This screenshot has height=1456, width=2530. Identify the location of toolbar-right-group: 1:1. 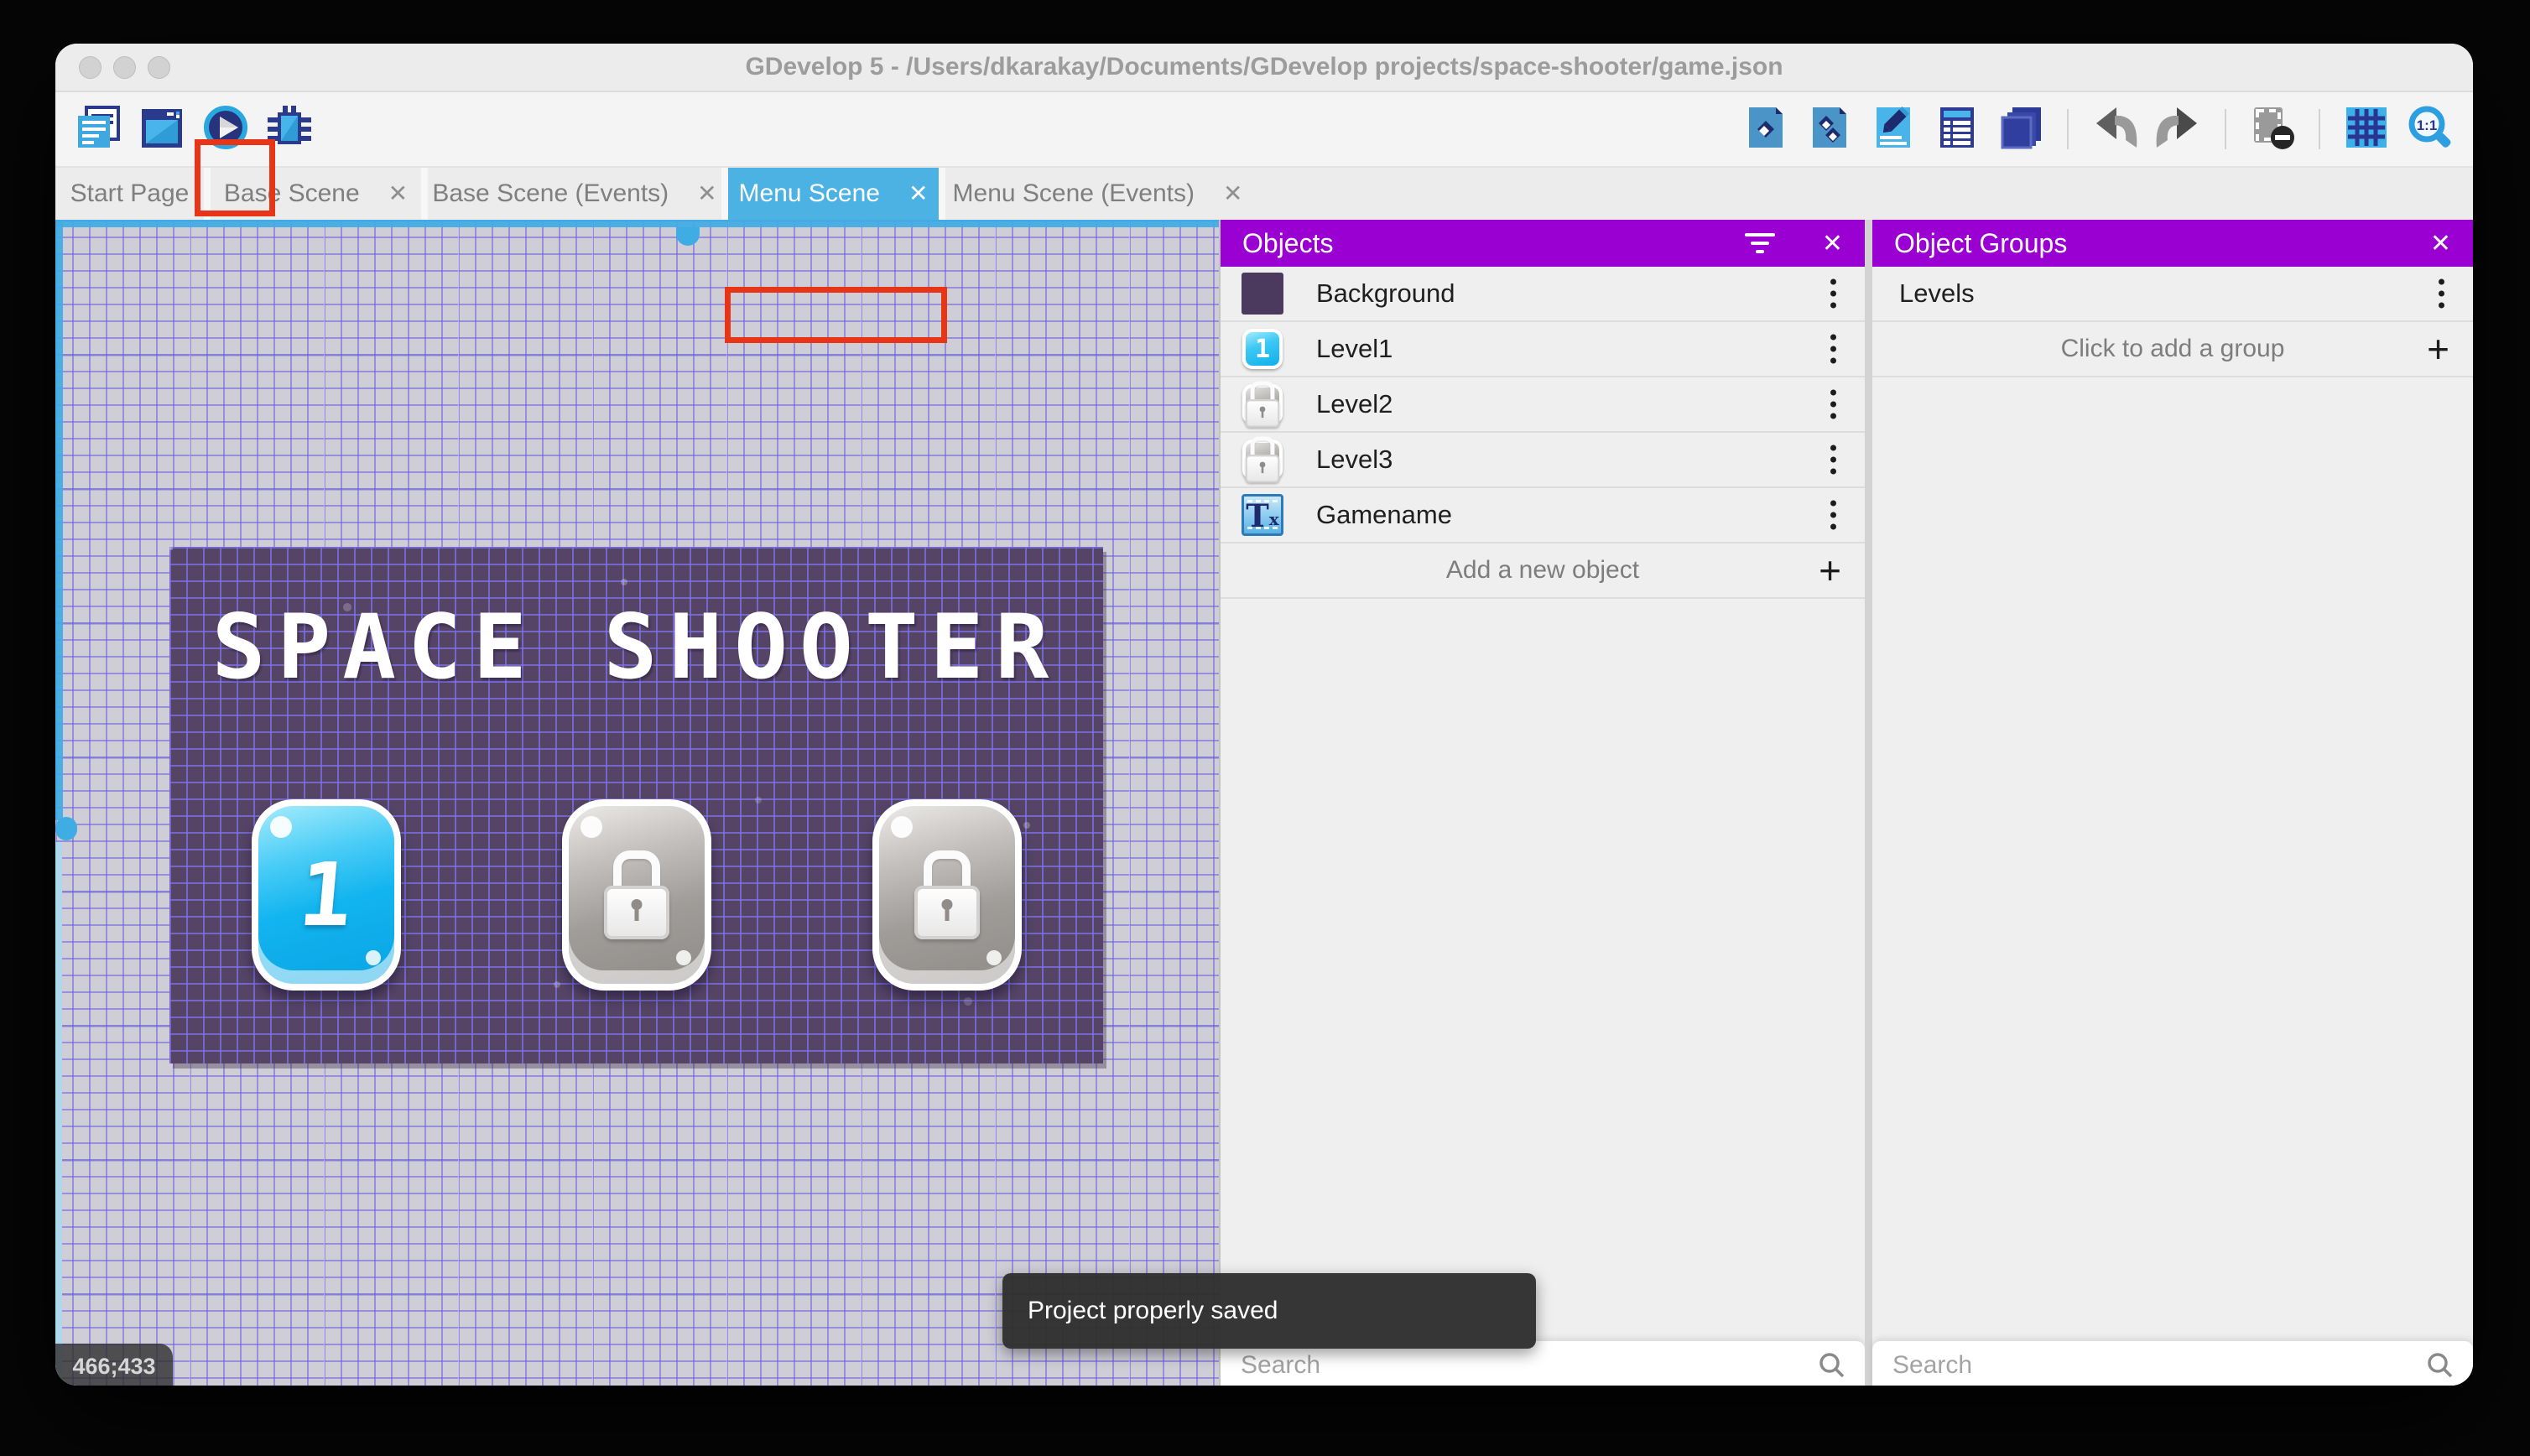
(2098, 129).